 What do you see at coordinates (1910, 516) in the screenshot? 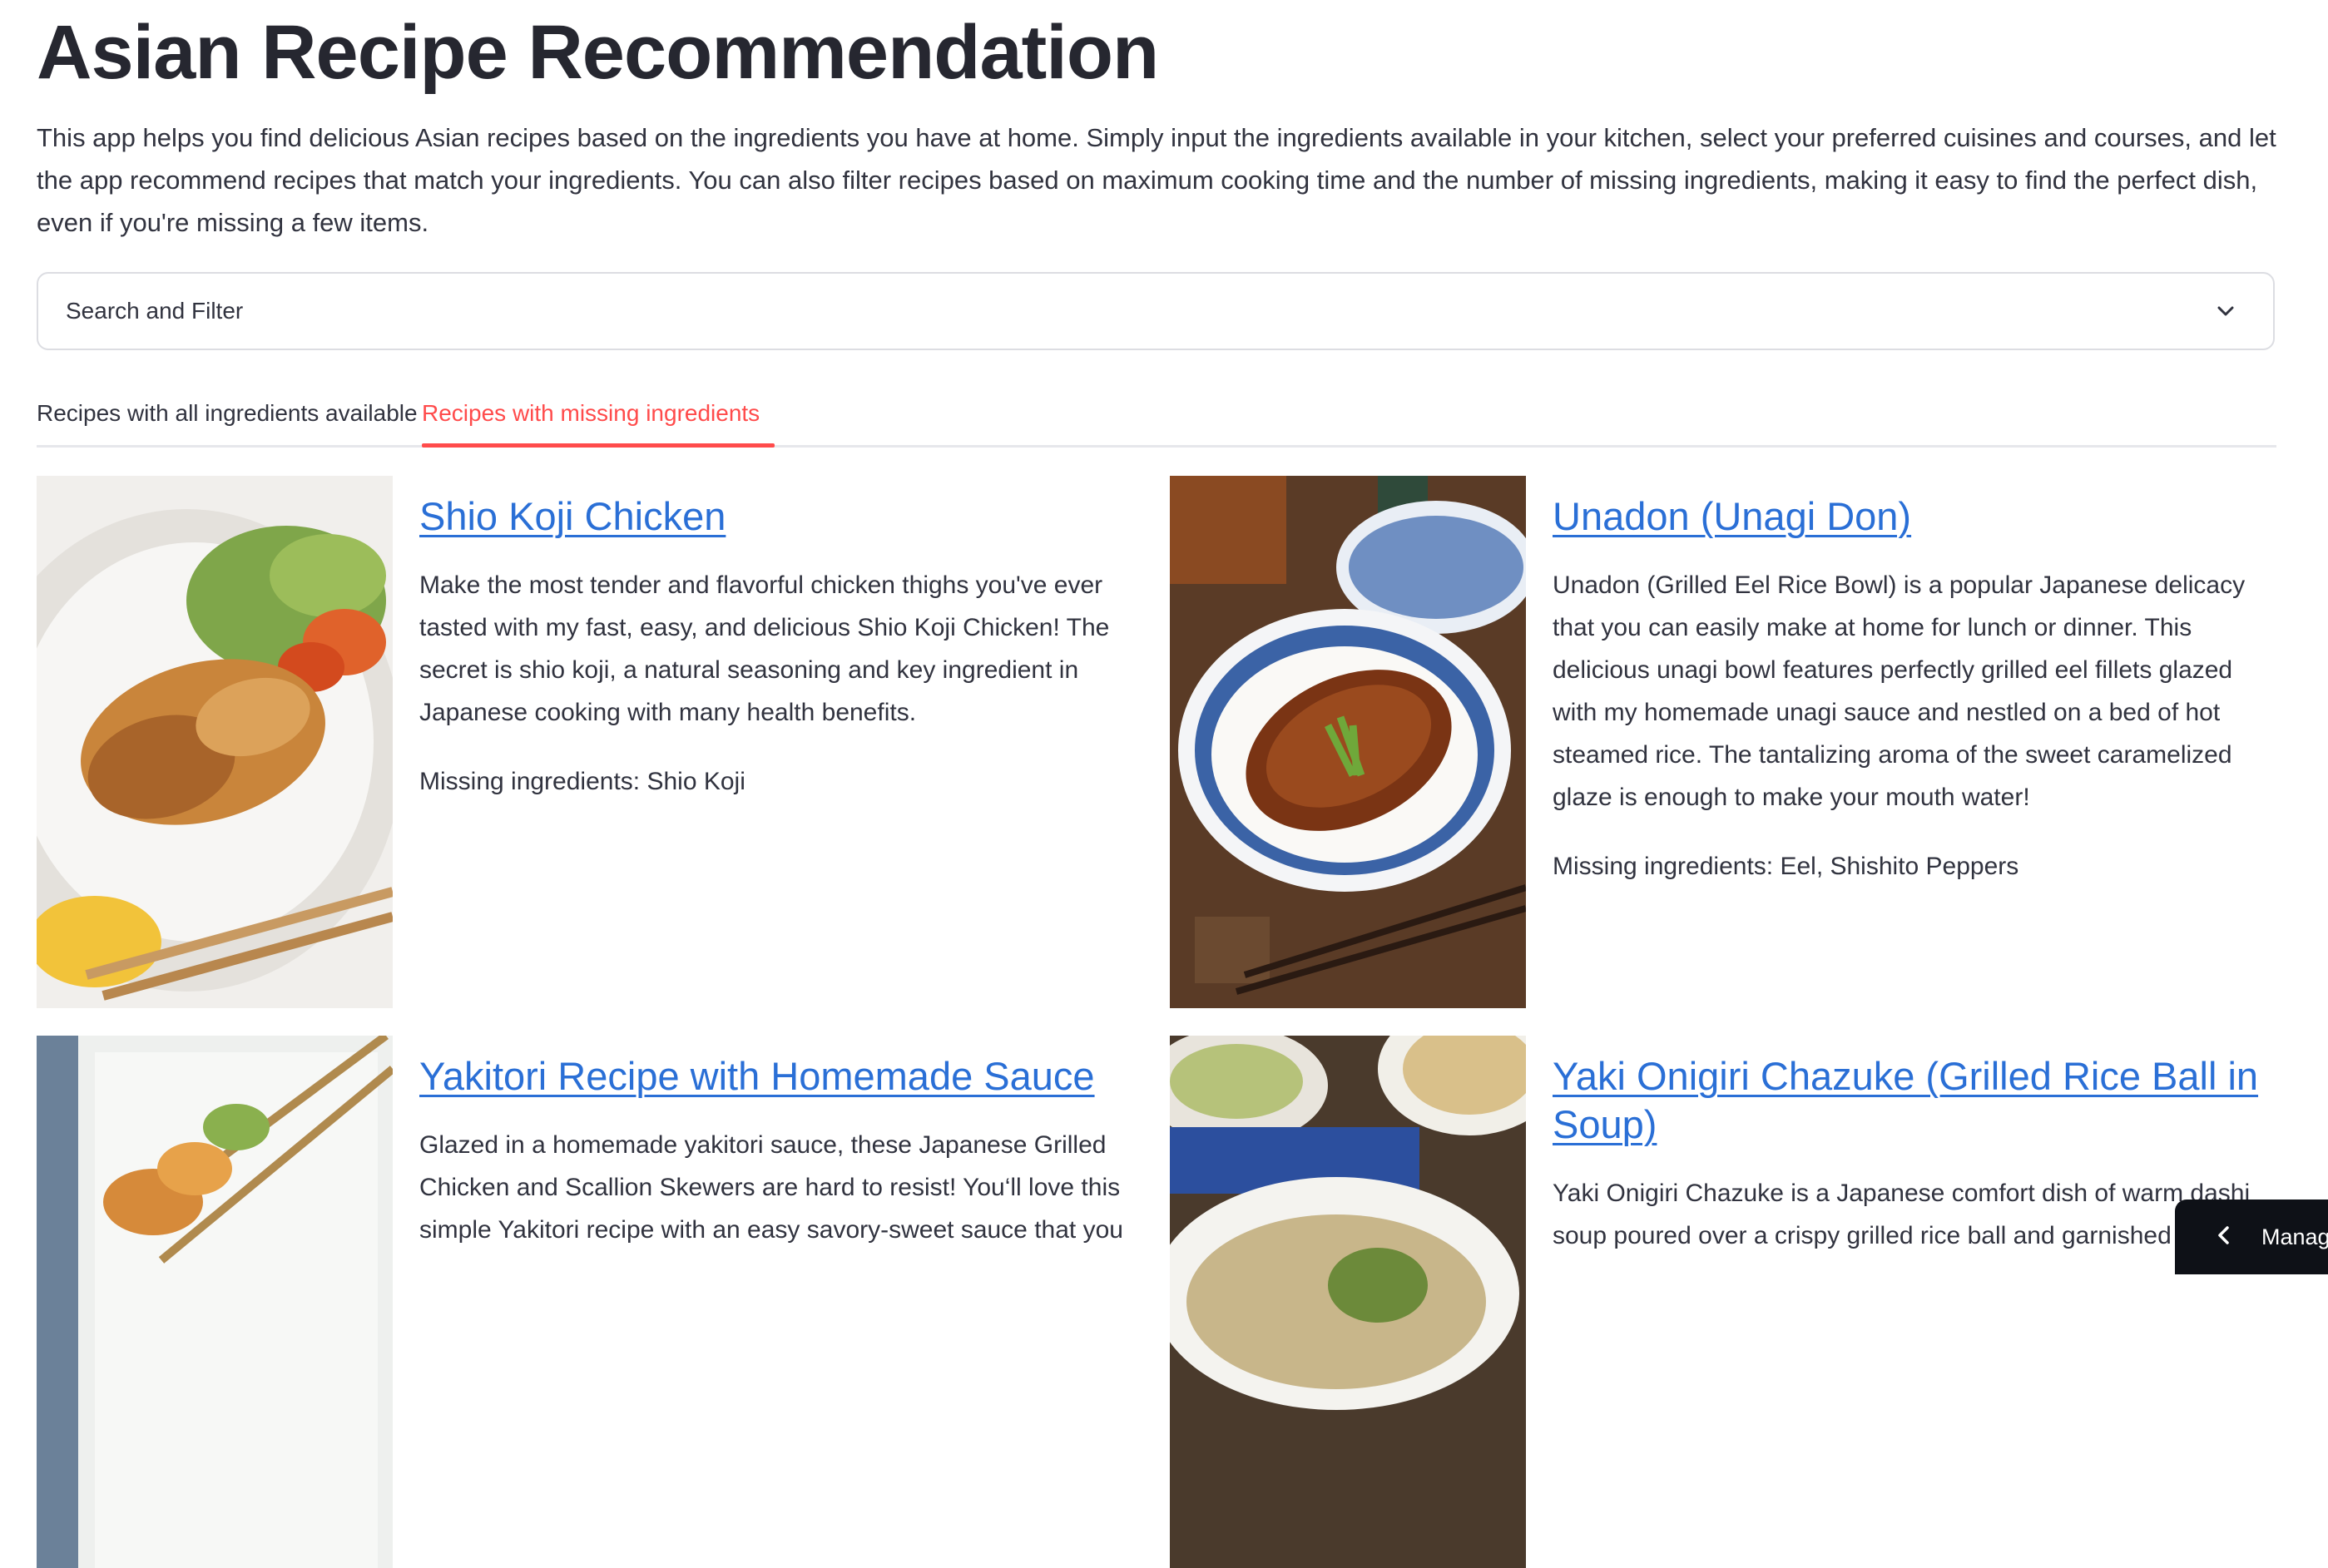
I see `recipe-title-link: Unadon (Unagi Don)` at bounding box center [1910, 516].